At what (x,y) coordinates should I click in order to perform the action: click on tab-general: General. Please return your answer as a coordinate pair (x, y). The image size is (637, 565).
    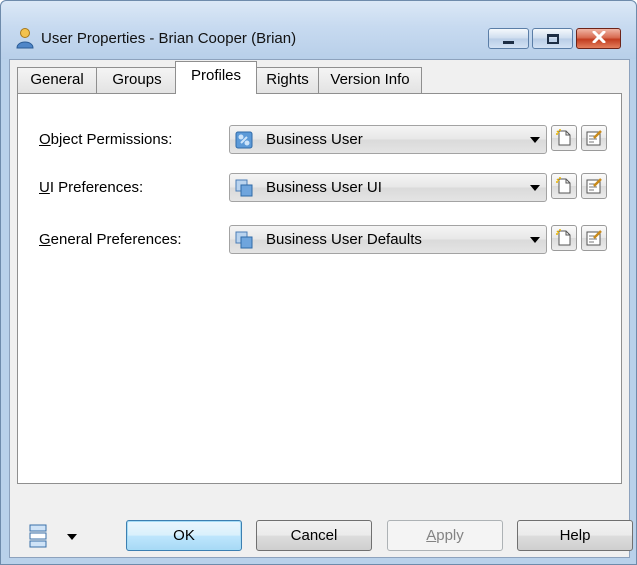
    Looking at the image, I should click on (57, 80).